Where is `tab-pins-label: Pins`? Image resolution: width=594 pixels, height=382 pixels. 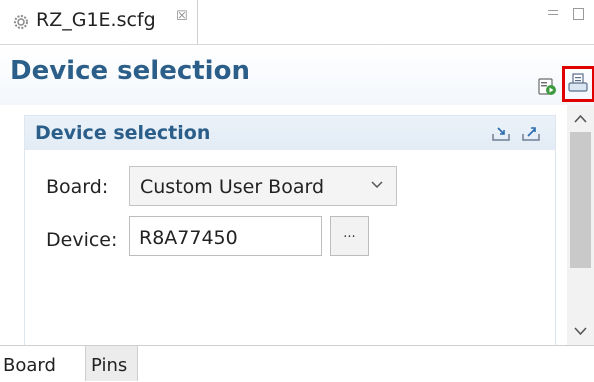 tab-pins-label: Pins is located at coordinates (109, 365).